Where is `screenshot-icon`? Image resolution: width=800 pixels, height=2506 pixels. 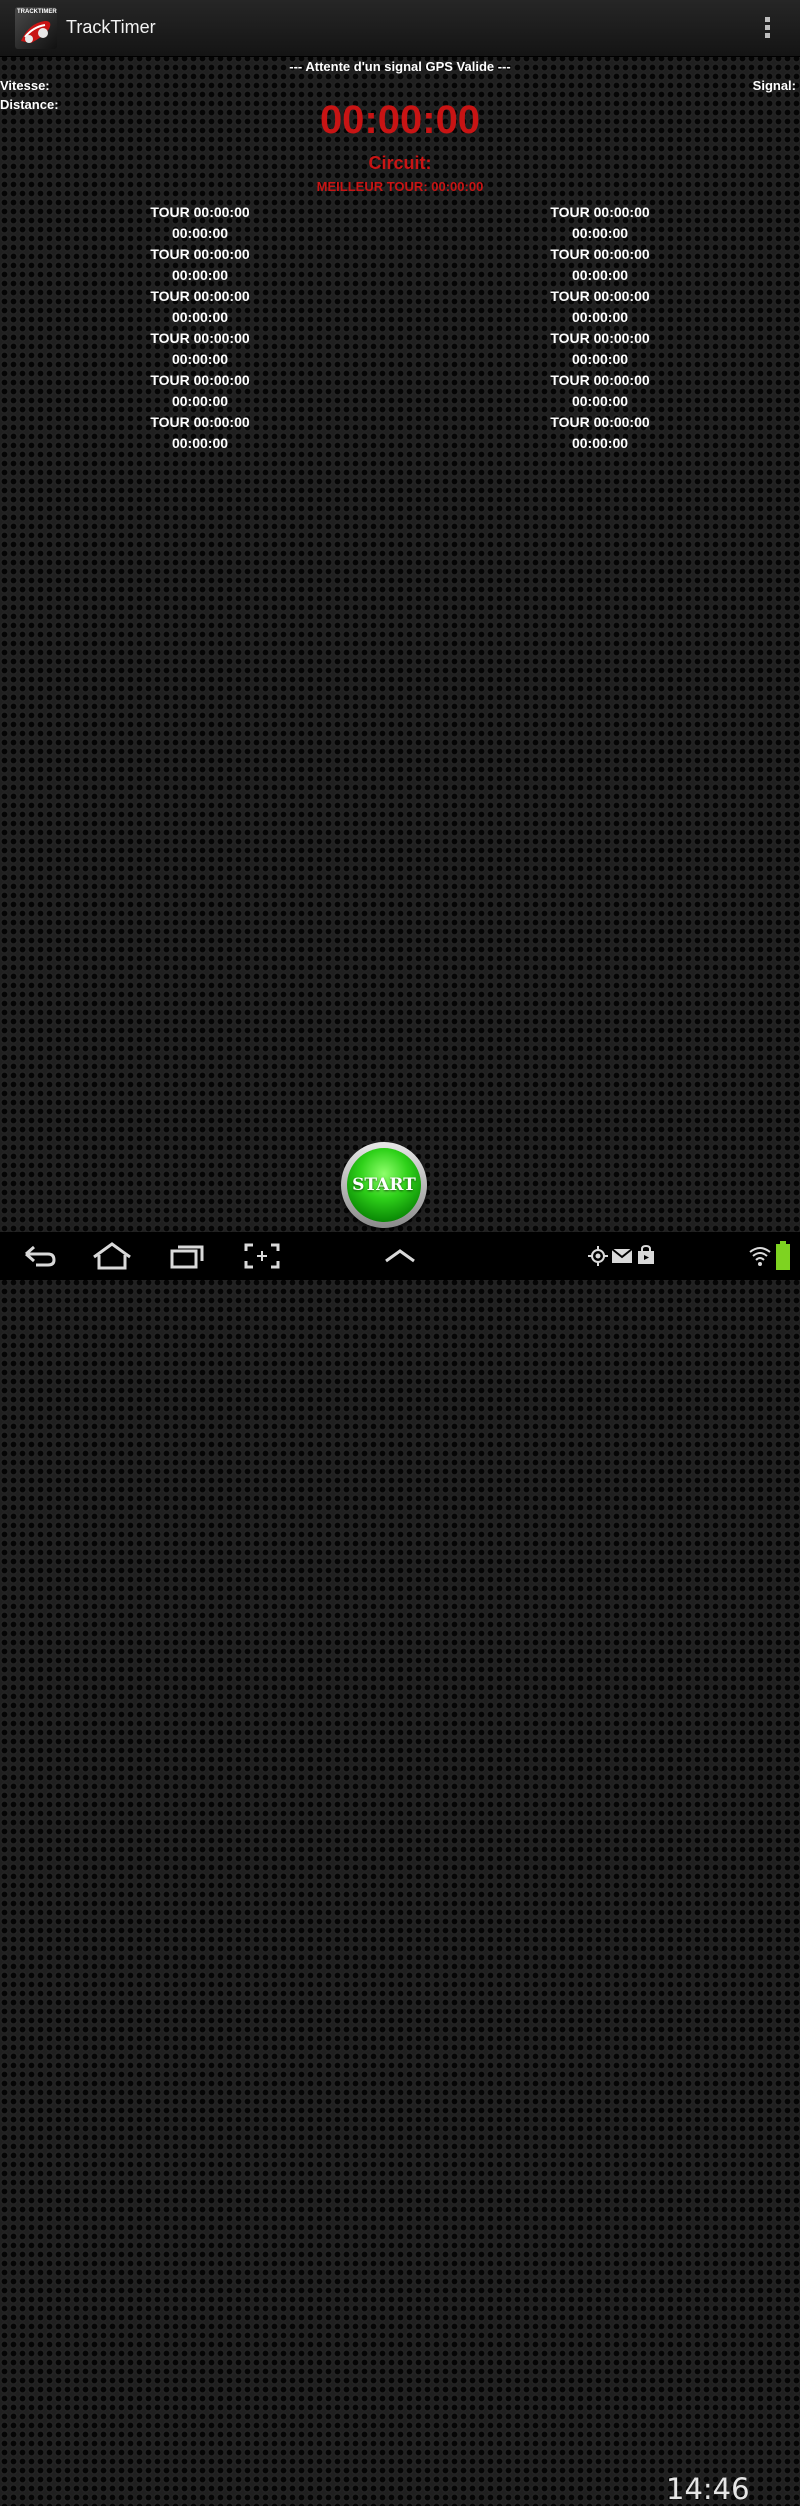
screenshot-icon is located at coordinates (262, 1256).